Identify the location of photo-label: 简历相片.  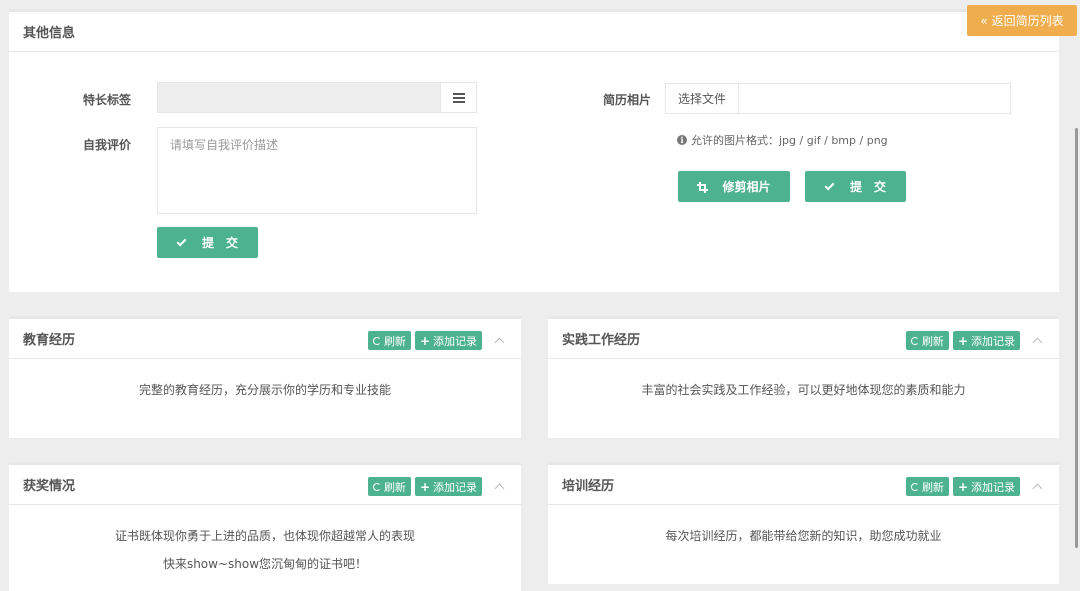
(627, 100).